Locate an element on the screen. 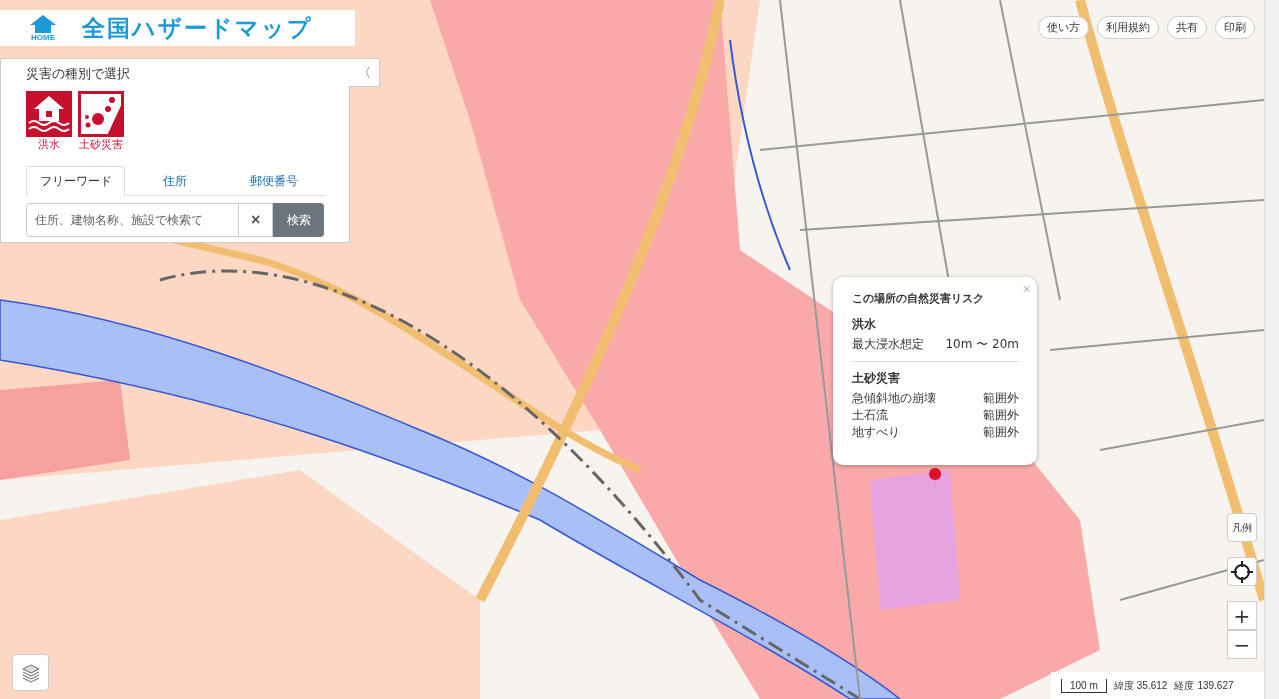 The width and height of the screenshot is (1279, 699). search-tab: 郵便番号 is located at coordinates (273, 181).